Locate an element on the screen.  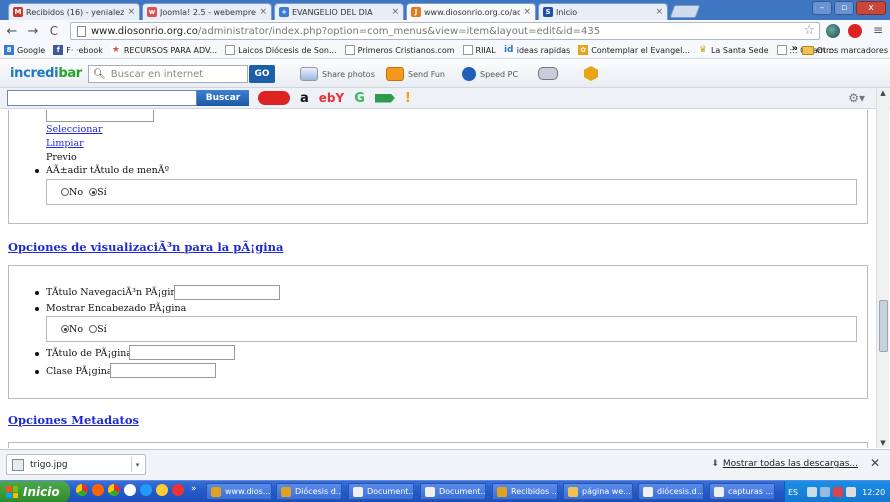
maximize-button: ▫ is located at coordinates (844, 8).